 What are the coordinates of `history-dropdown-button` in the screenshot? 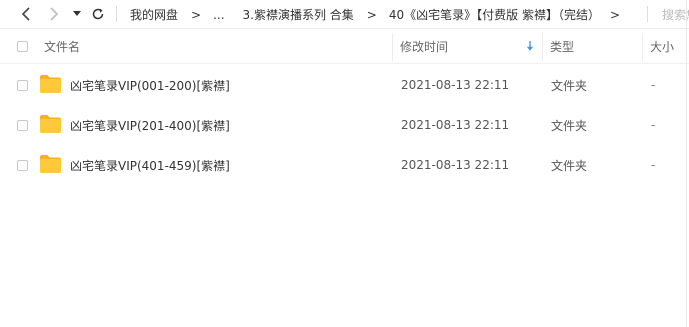 It's located at (77, 14).